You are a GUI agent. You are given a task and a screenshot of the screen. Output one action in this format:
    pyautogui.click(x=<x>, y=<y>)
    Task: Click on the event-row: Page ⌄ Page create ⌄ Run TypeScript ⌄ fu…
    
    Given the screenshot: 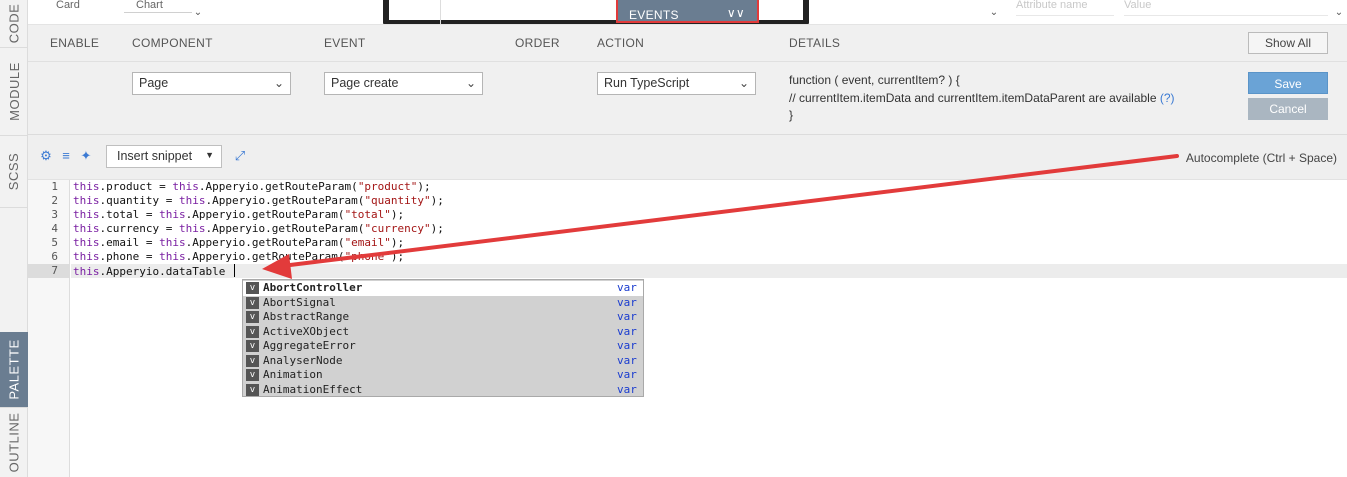 What is the action you would take?
    pyautogui.click(x=687, y=98)
    